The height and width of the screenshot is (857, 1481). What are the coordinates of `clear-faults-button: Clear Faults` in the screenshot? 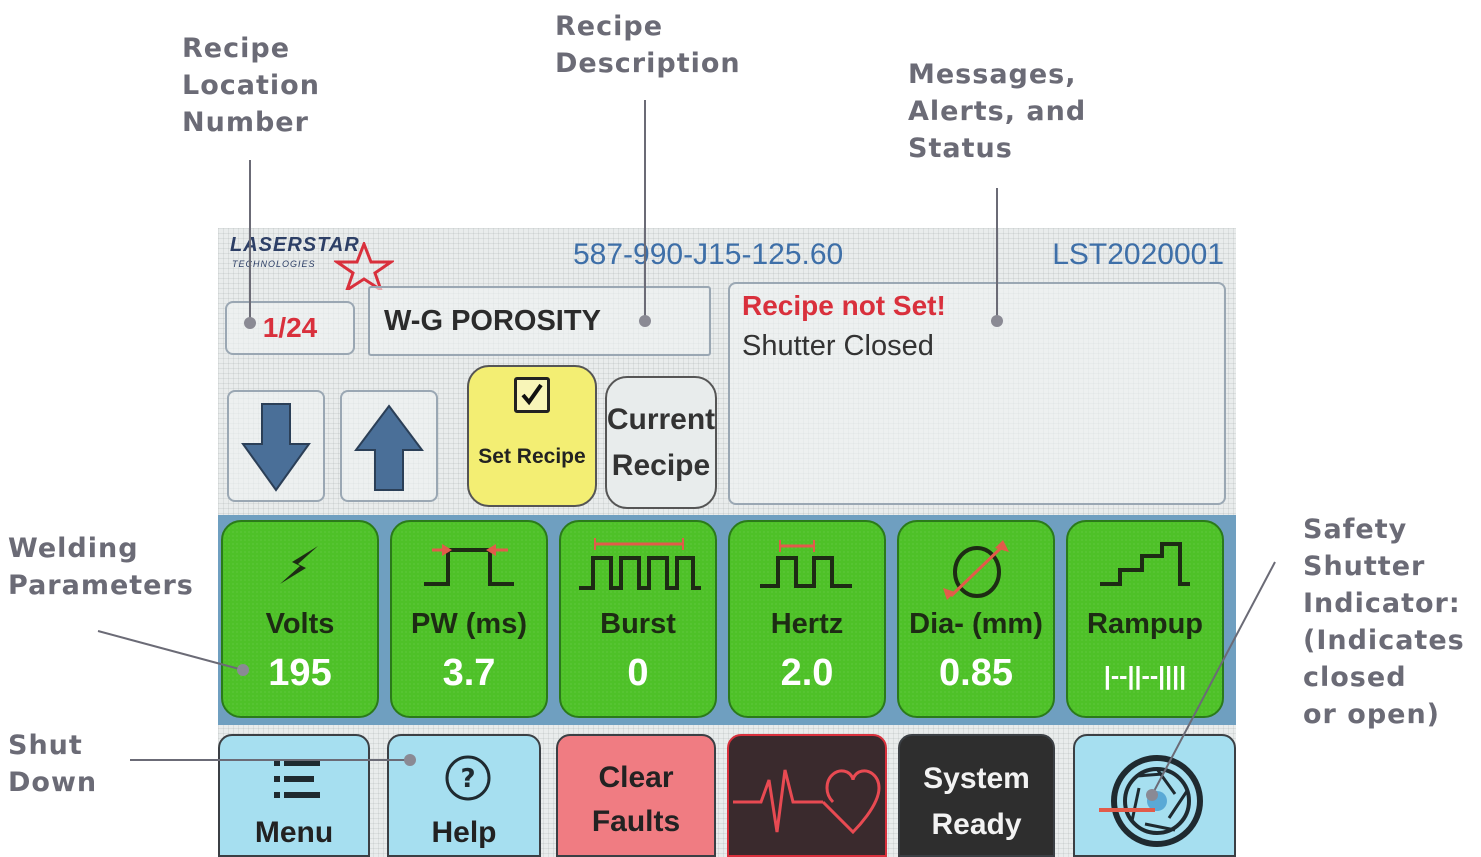 It's located at (636, 795).